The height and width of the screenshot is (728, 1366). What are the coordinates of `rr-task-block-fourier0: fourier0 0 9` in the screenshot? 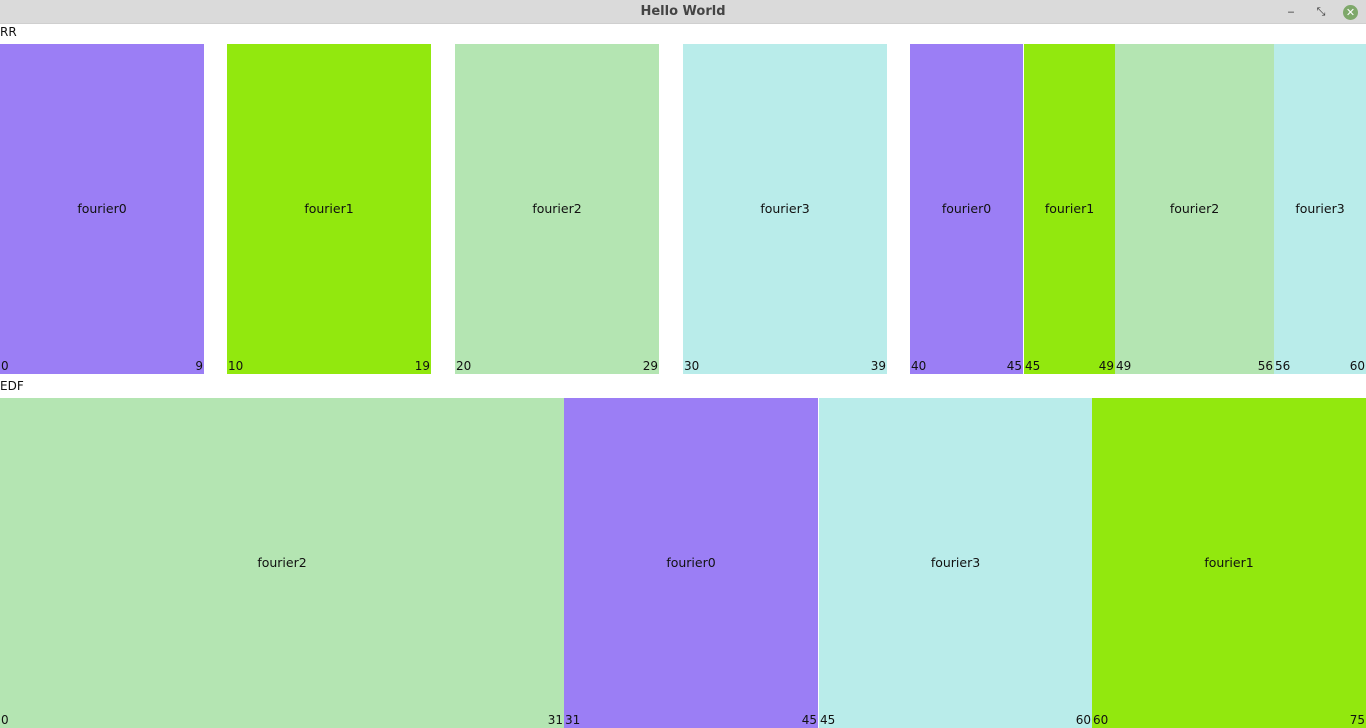 It's located at (102, 209).